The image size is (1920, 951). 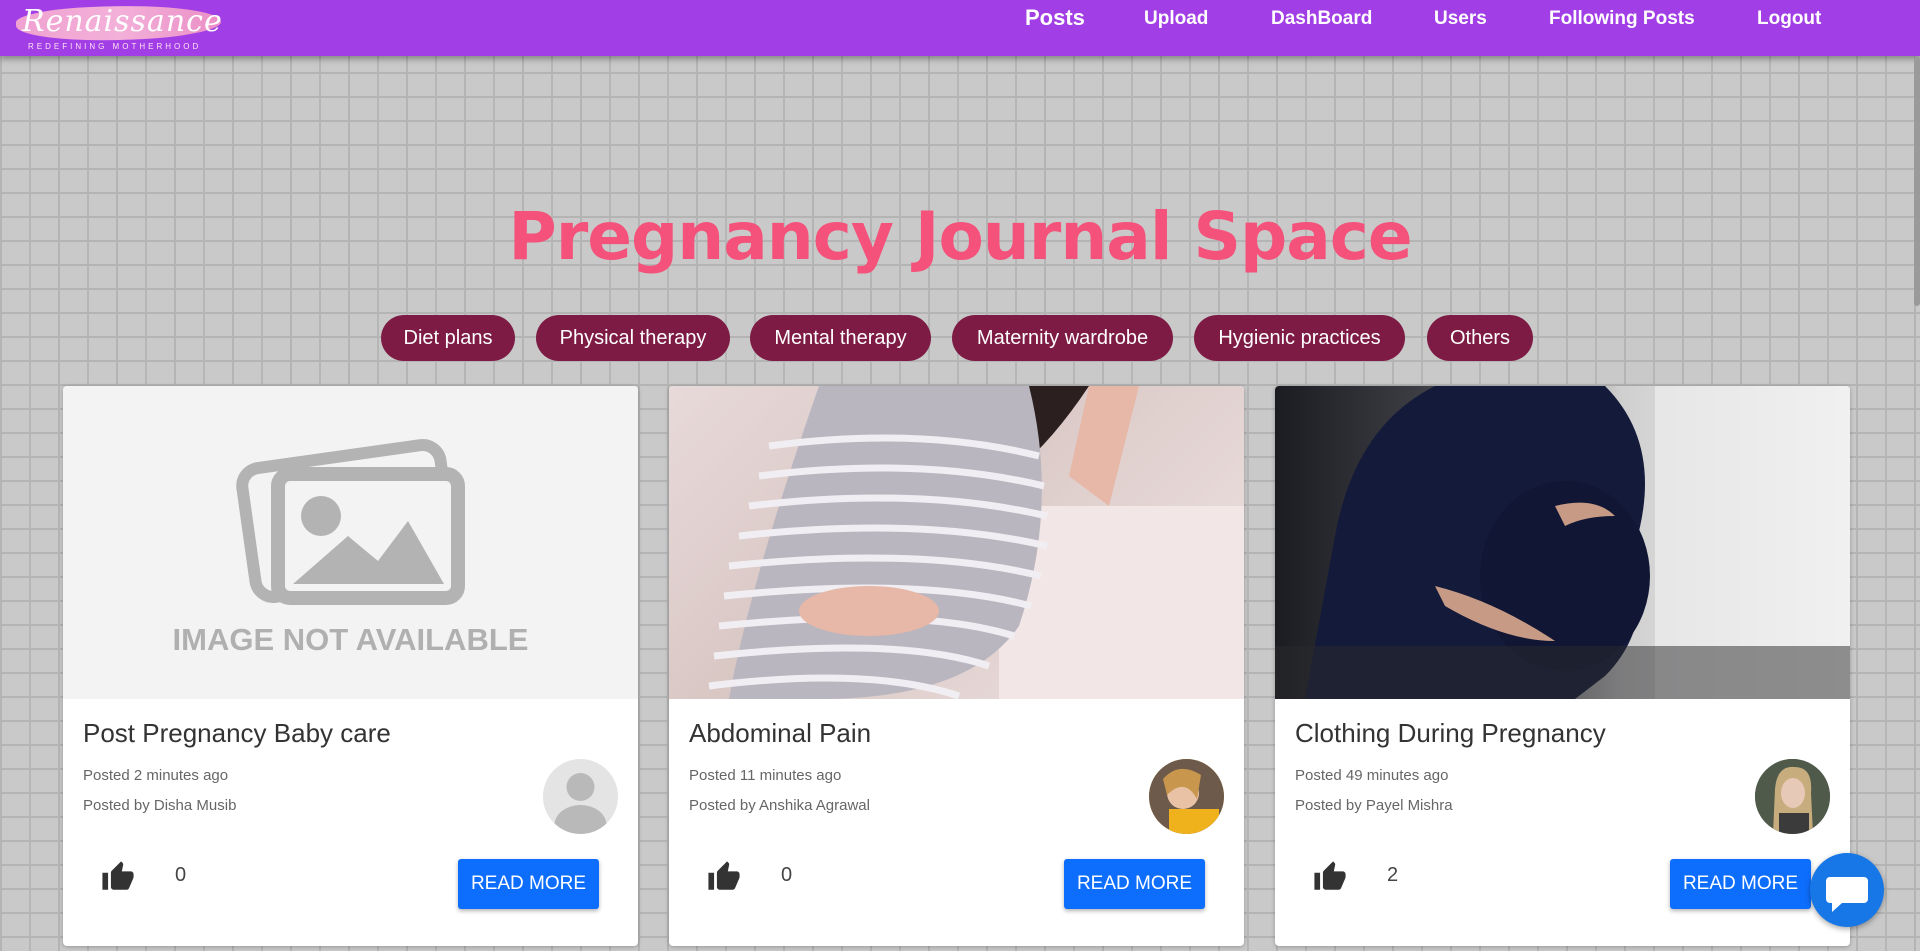 I want to click on logo-tagline: REDEFINING MOTHERHOOD, so click(x=115, y=46).